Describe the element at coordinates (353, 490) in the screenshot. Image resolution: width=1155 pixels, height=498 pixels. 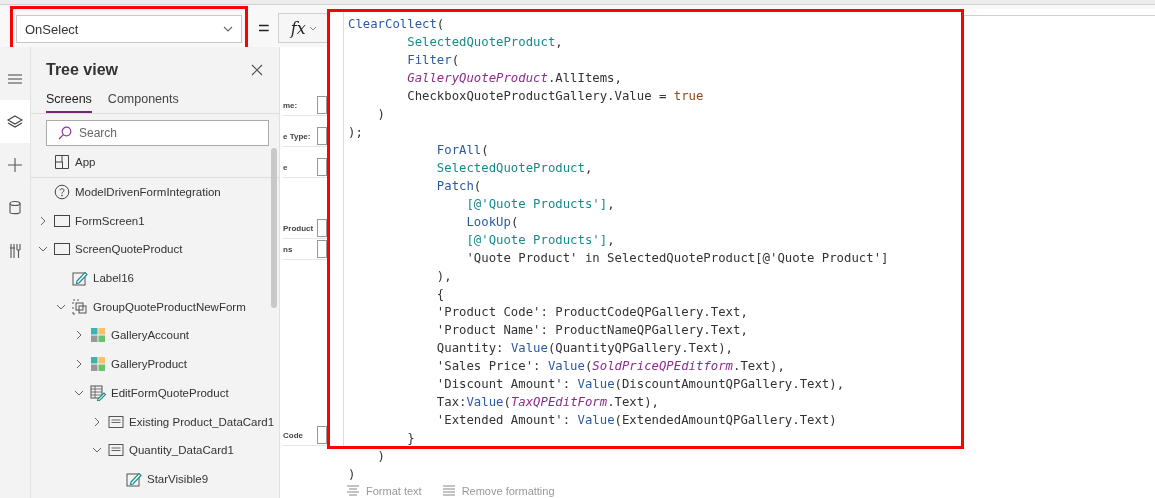
I see `format-text-icon` at that location.